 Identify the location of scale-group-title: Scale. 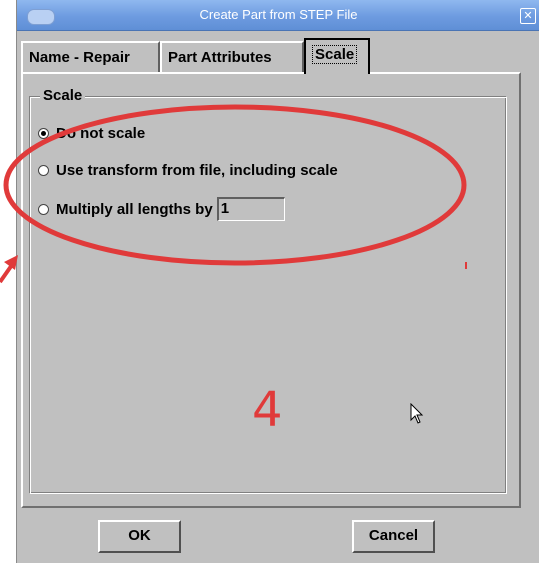
(63, 95).